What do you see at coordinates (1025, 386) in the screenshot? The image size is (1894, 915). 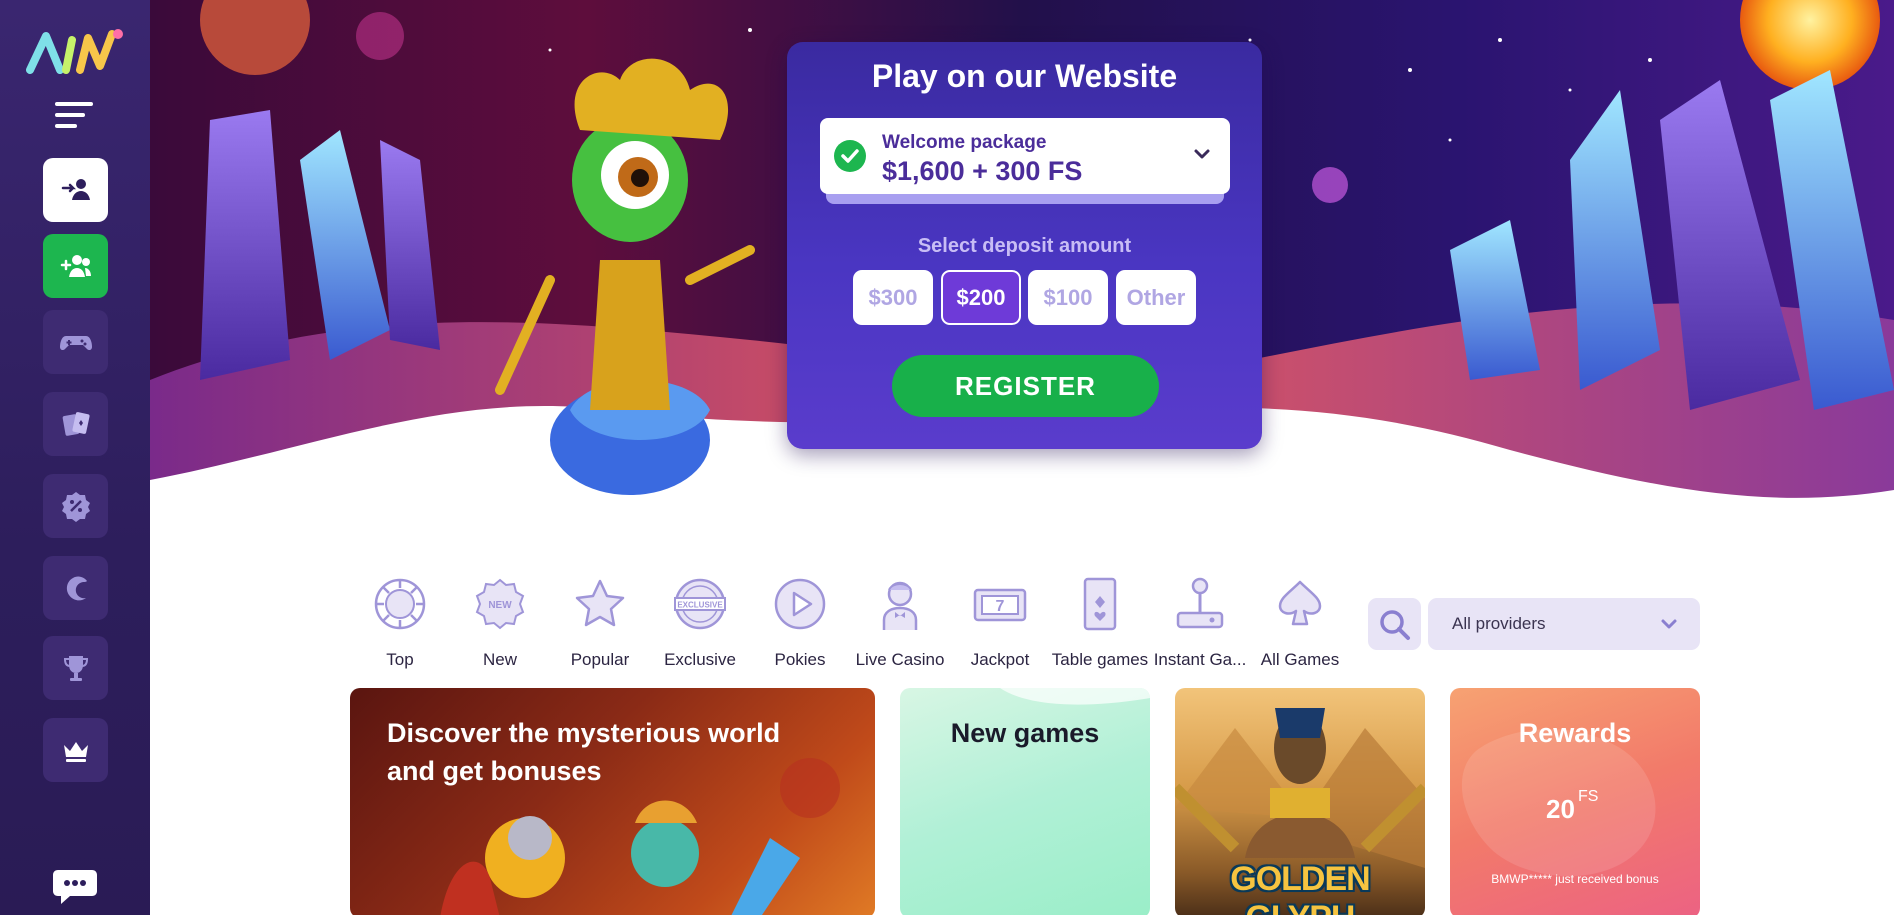 I see `register-button: REGISTER` at bounding box center [1025, 386].